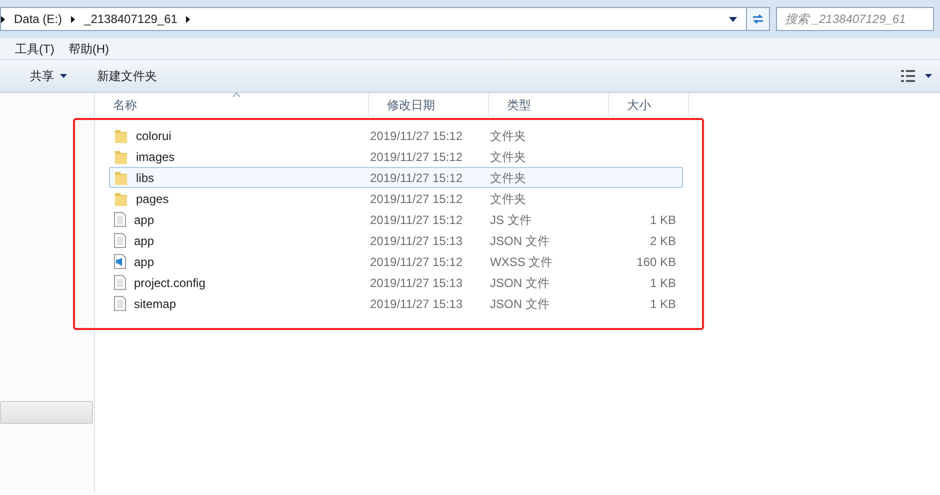  I want to click on new-folder-button: 新建文件夹, so click(127, 76).